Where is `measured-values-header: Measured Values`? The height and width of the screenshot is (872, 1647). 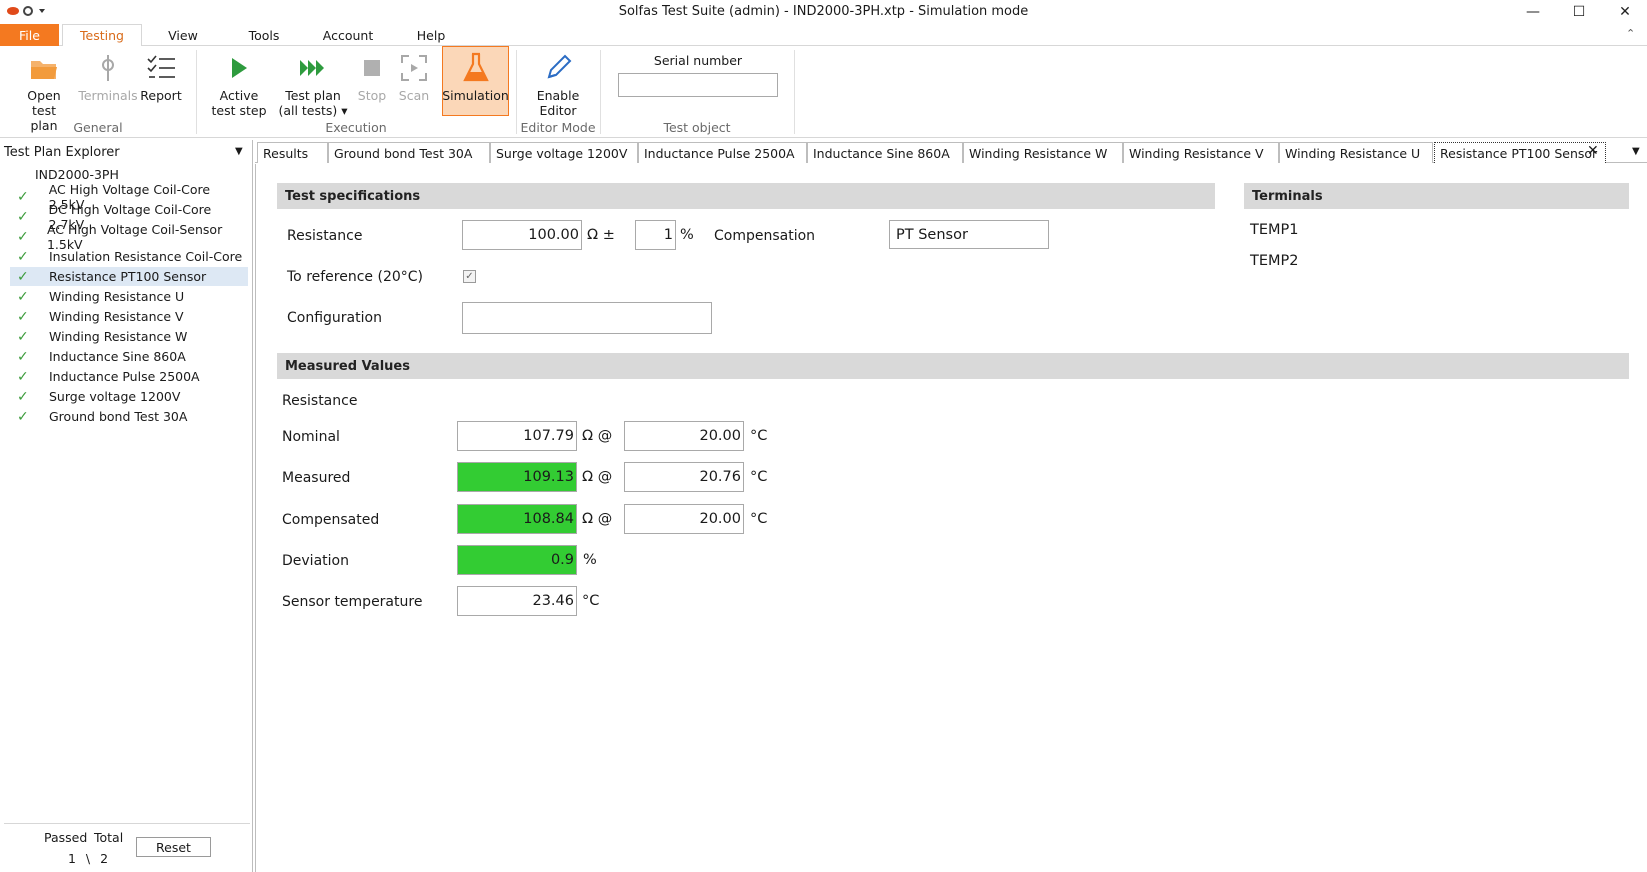
measured-values-header: Measured Values is located at coordinates (953, 366).